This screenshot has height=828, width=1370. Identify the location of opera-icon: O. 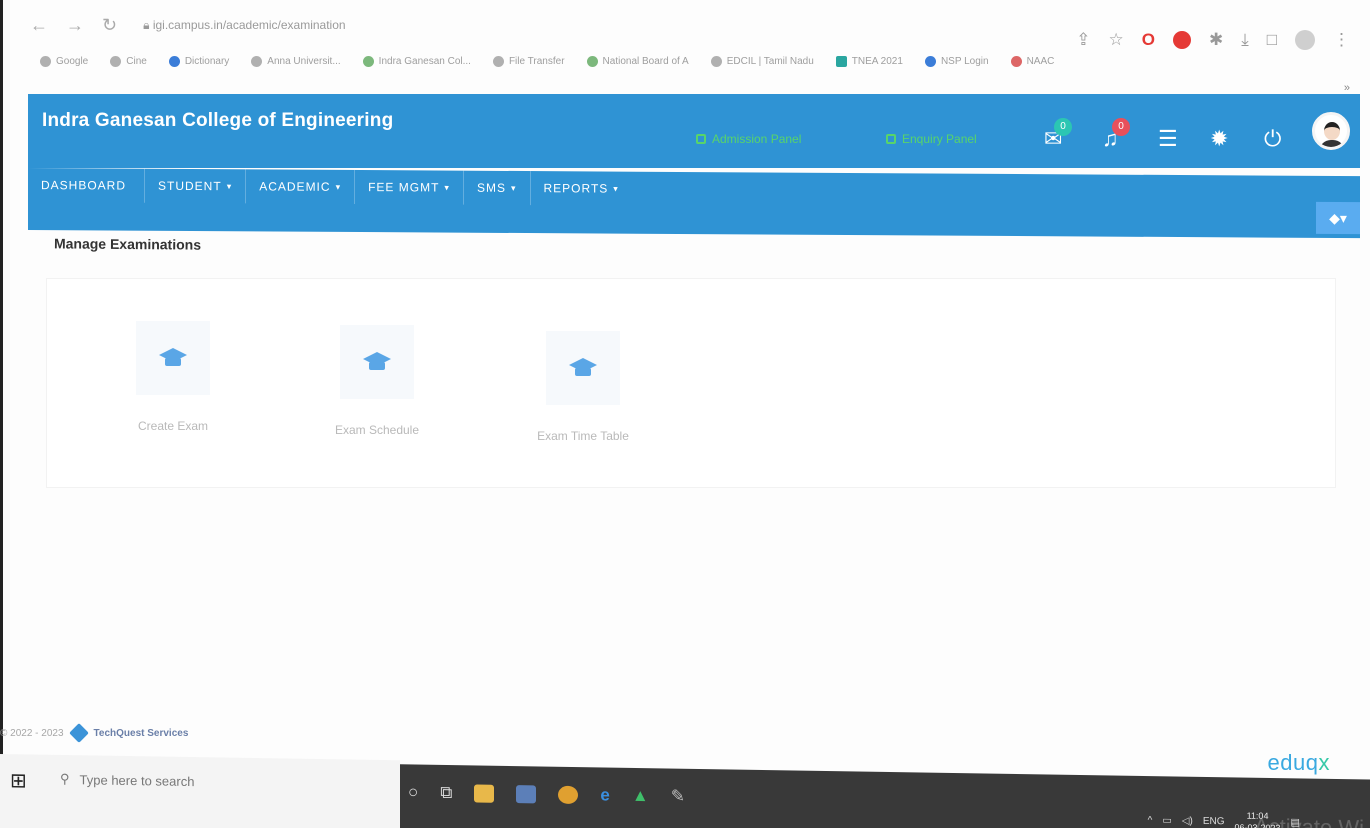
(1148, 40).